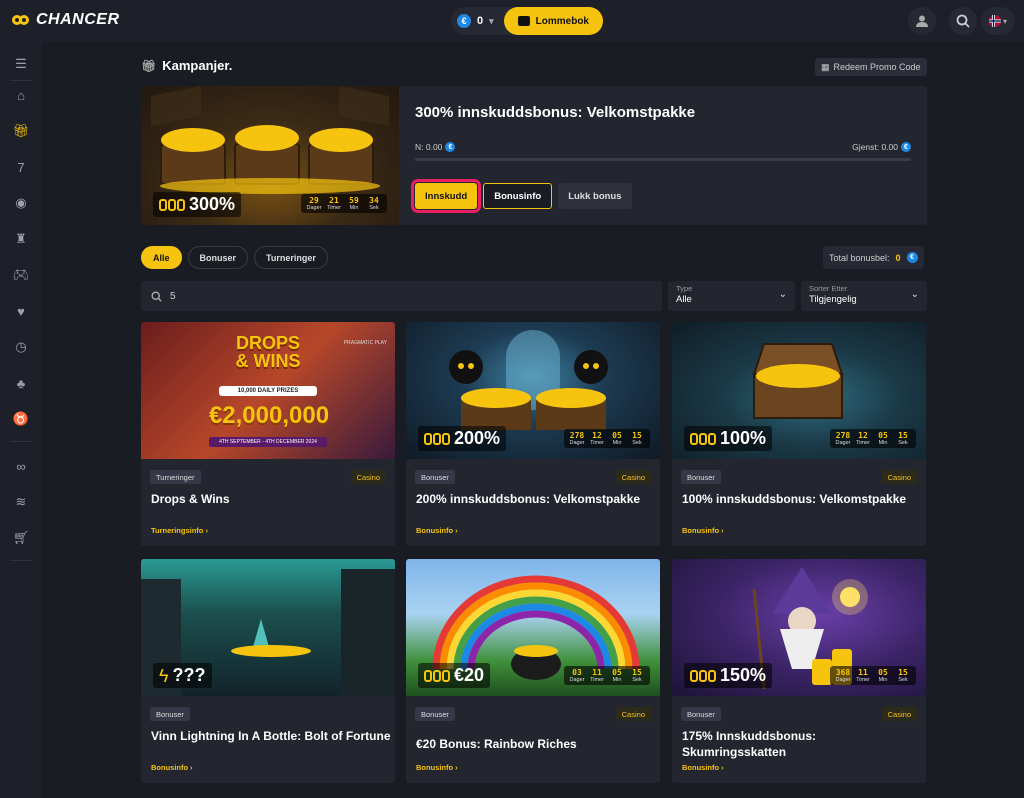 Image resolution: width=1024 pixels, height=798 pixels. What do you see at coordinates (21, 275) in the screenshot?
I see `gamepad-icon: 🎮︎` at bounding box center [21, 275].